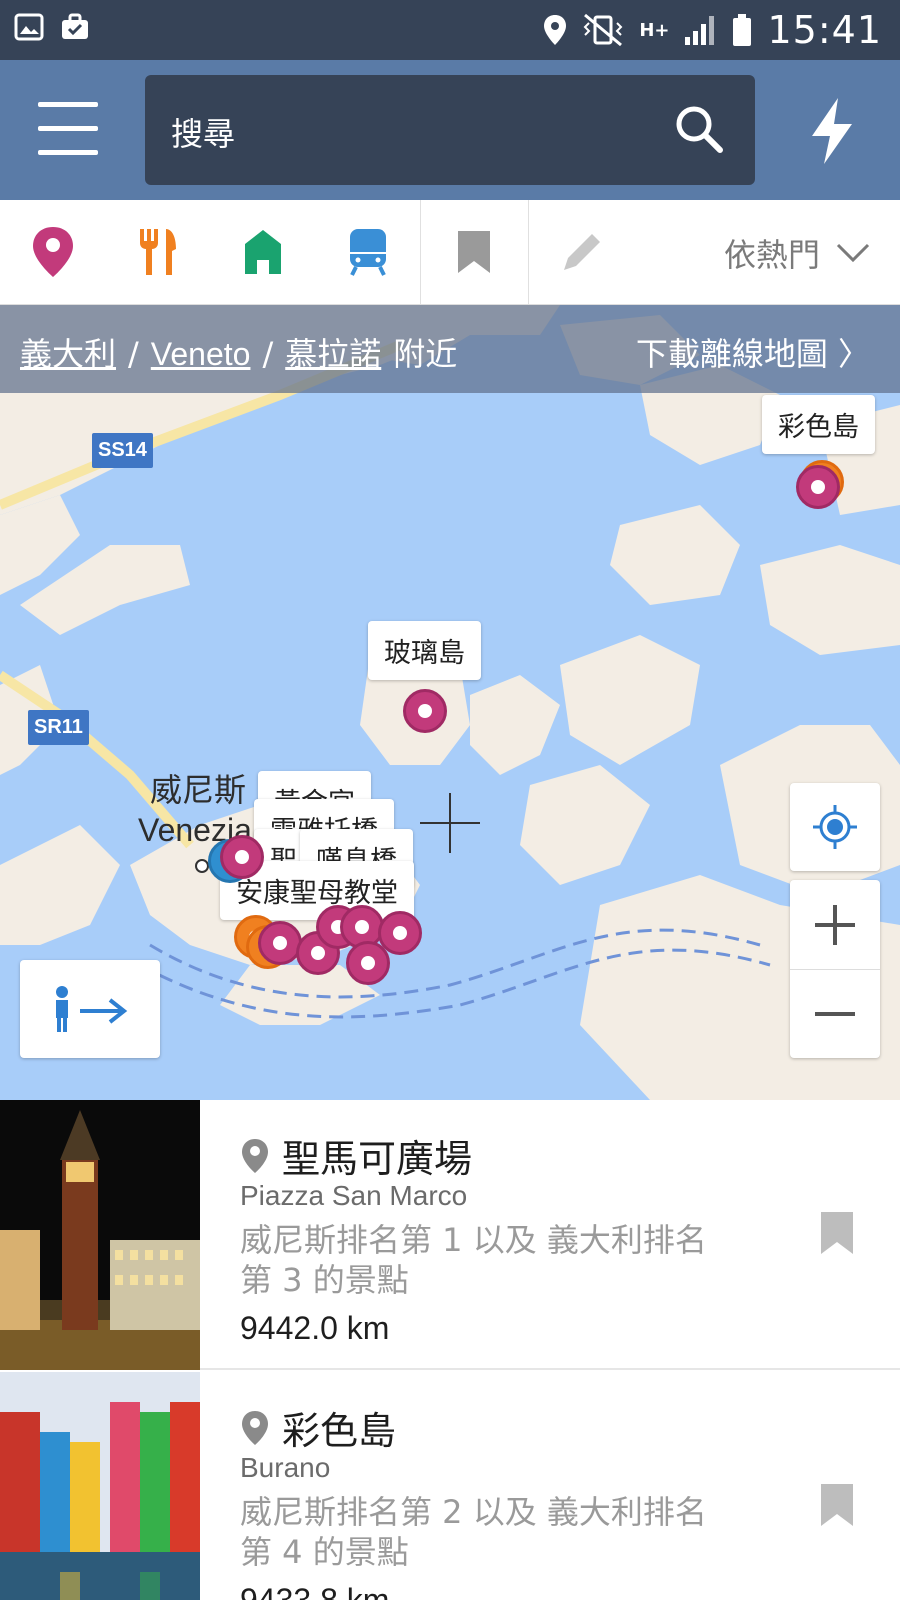 This screenshot has height=1600, width=900. What do you see at coordinates (555, 30) in the screenshot?
I see `location-icon` at bounding box center [555, 30].